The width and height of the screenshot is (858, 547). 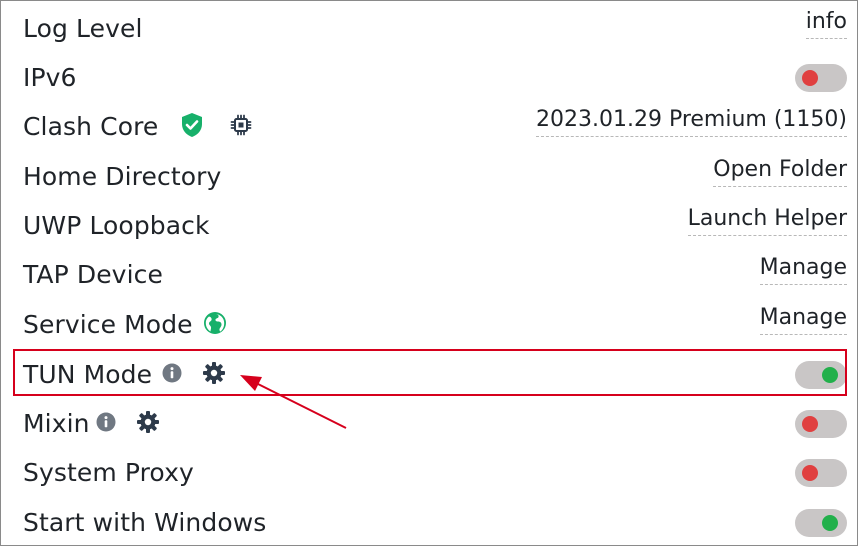 I want to click on mixin-gear-icon, so click(x=148, y=424).